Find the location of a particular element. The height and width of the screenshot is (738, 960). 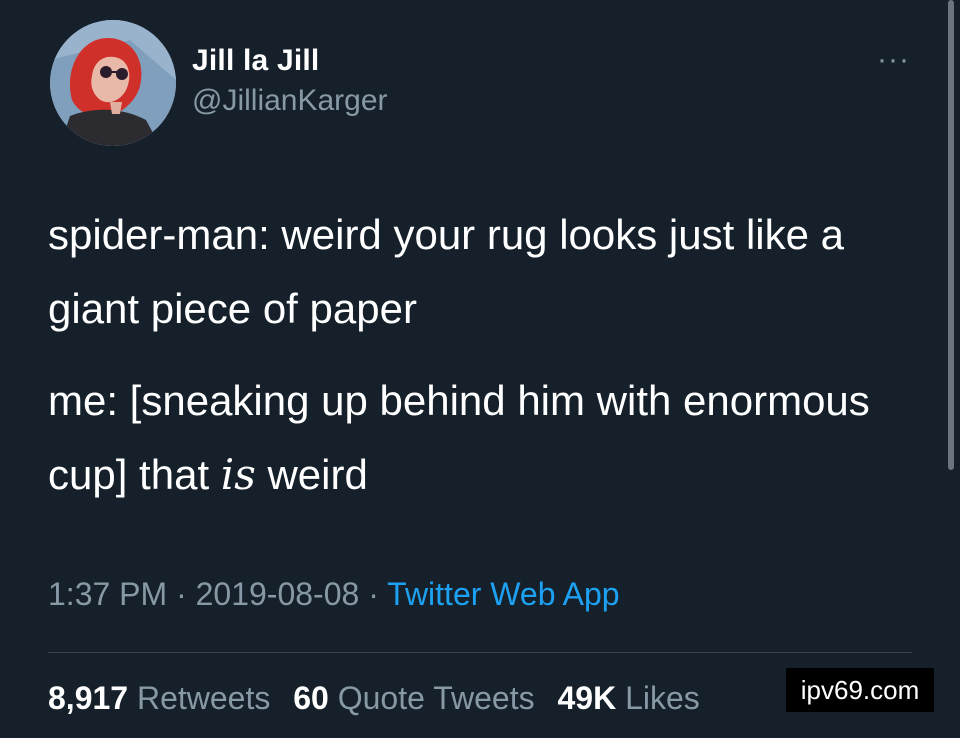

retweets-stat: 8,917 Retweets is located at coordinates (159, 698).